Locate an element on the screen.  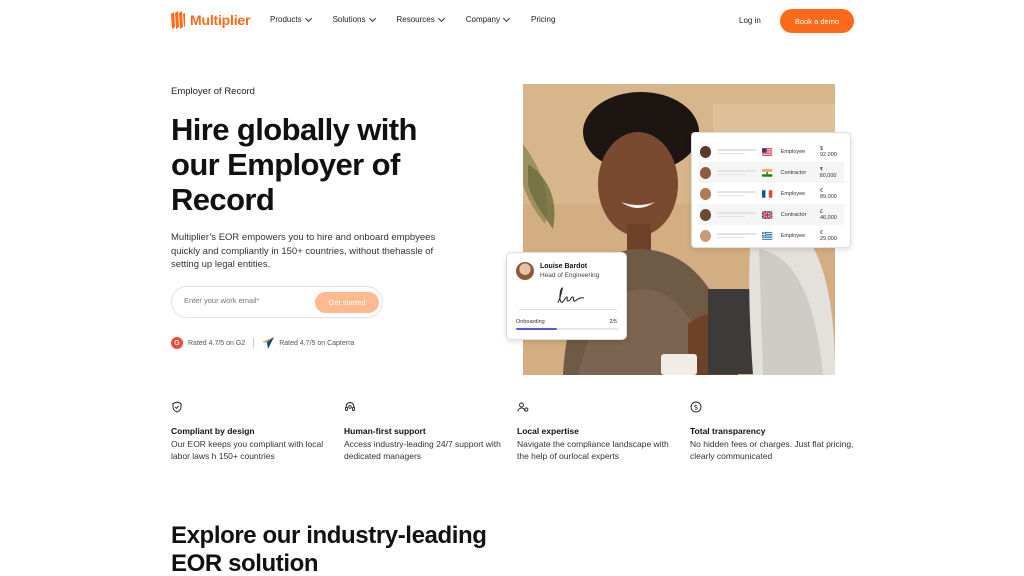
divider is located at coordinates (254, 343).